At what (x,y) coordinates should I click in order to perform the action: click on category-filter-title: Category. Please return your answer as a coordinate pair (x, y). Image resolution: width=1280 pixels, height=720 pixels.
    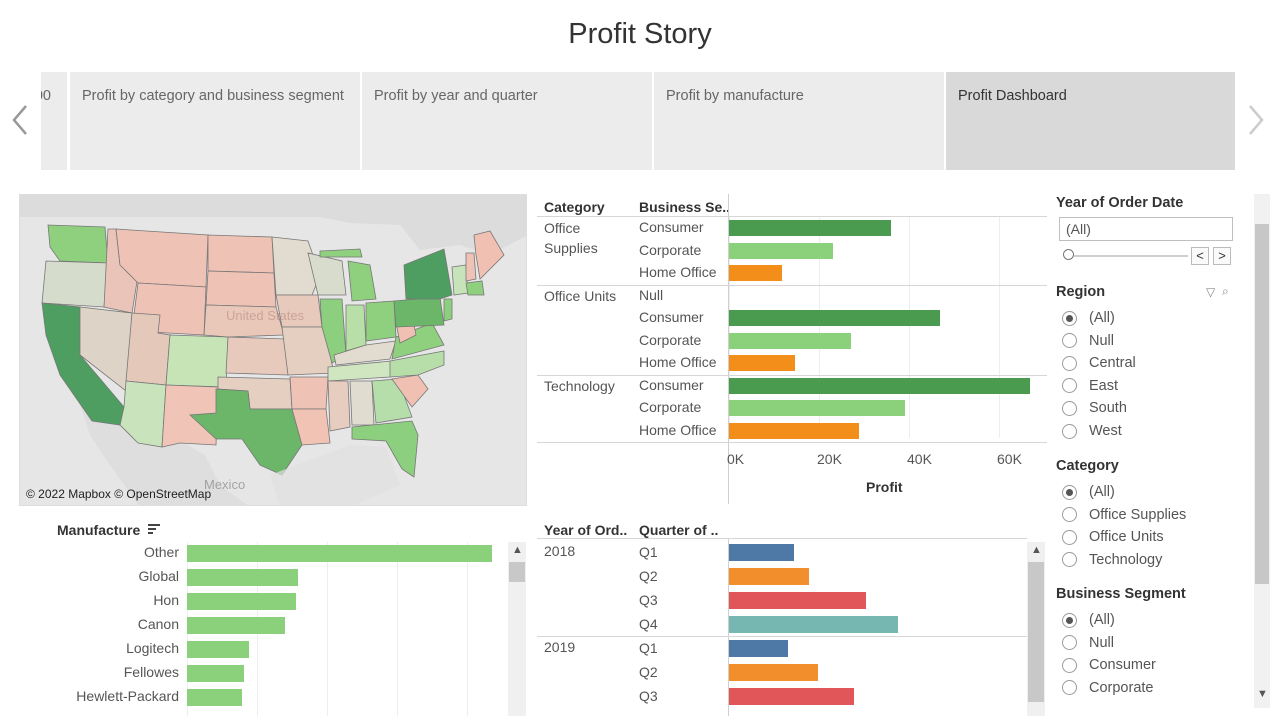
    Looking at the image, I should click on (1087, 466).